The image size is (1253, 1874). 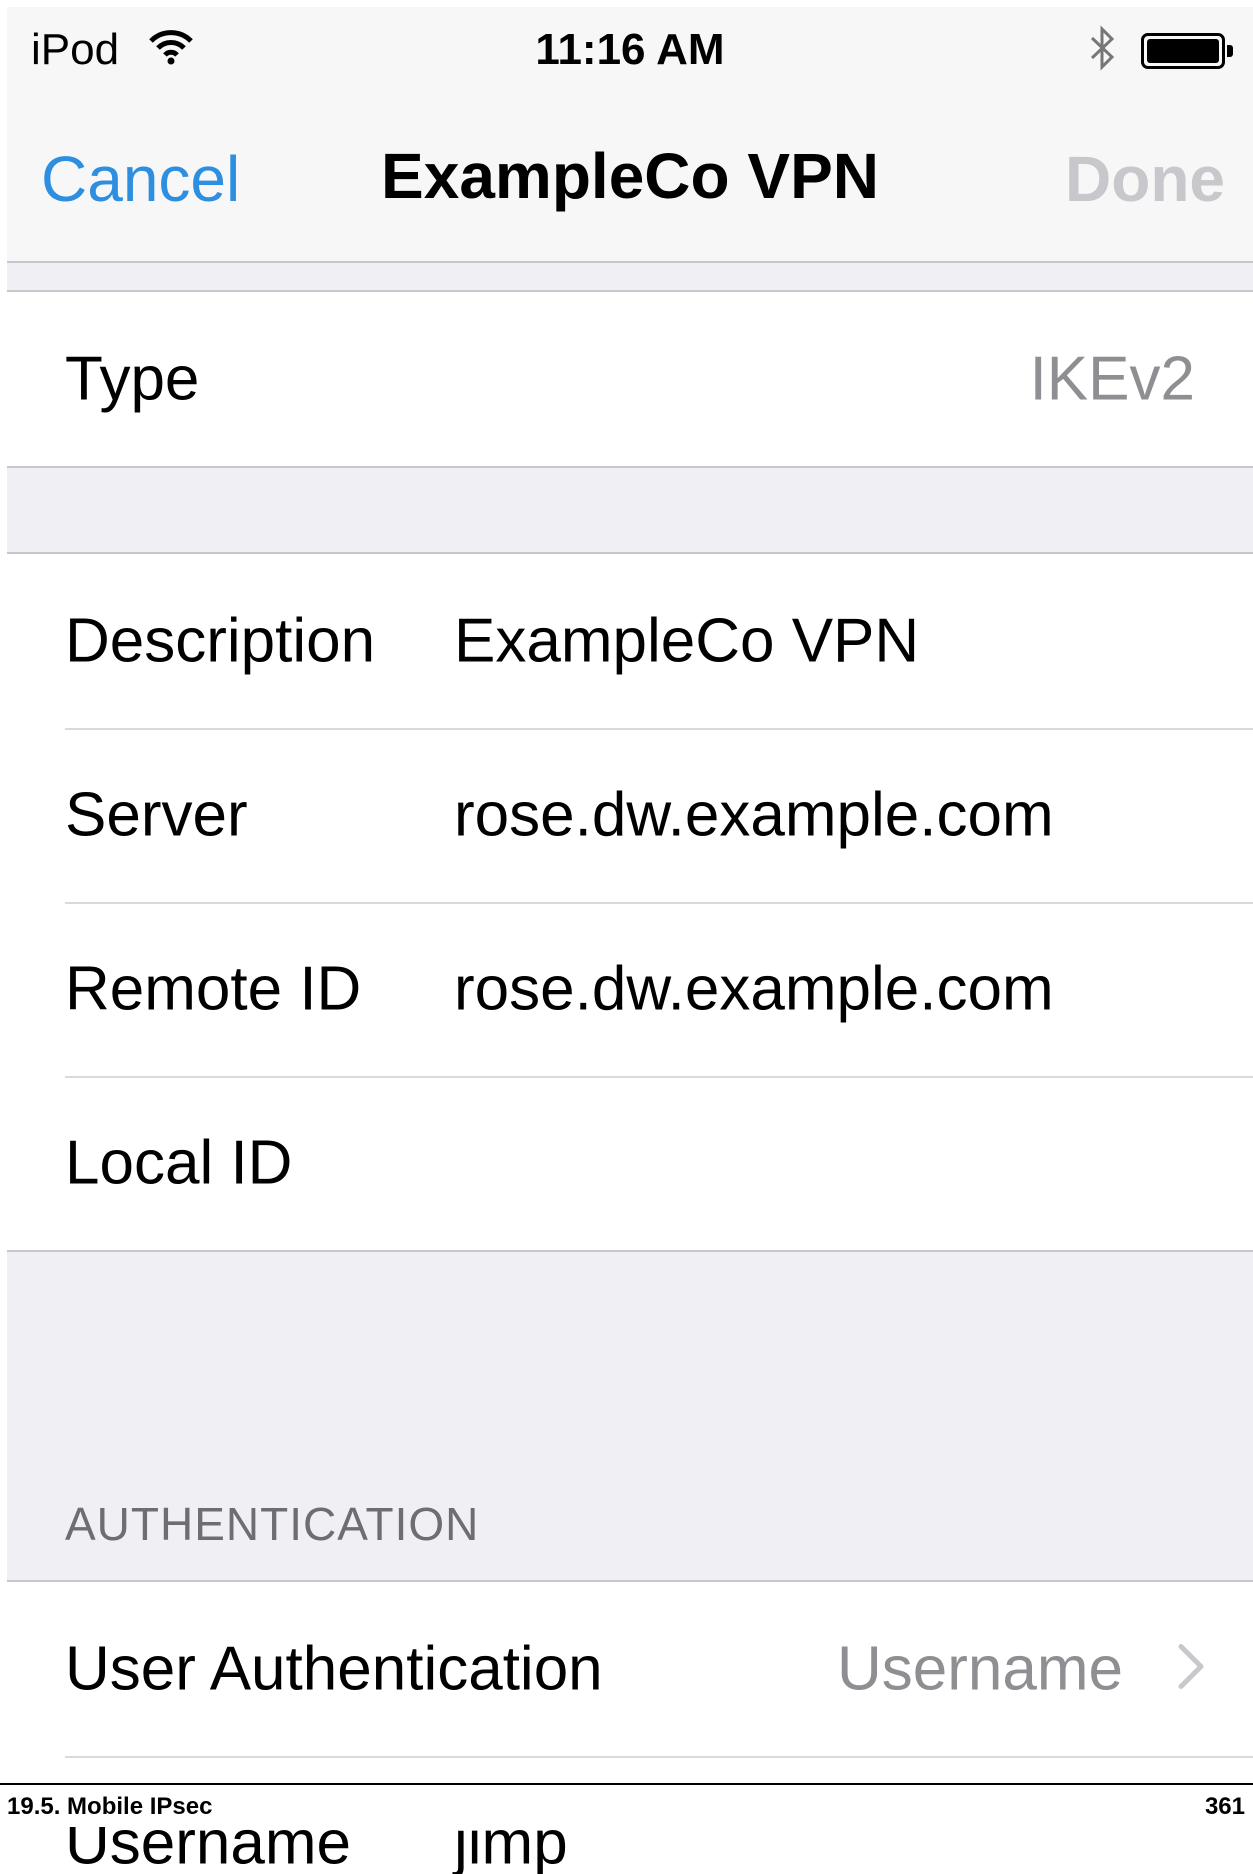 What do you see at coordinates (334, 1669) in the screenshot?
I see `user-authentication-label: User Authentication` at bounding box center [334, 1669].